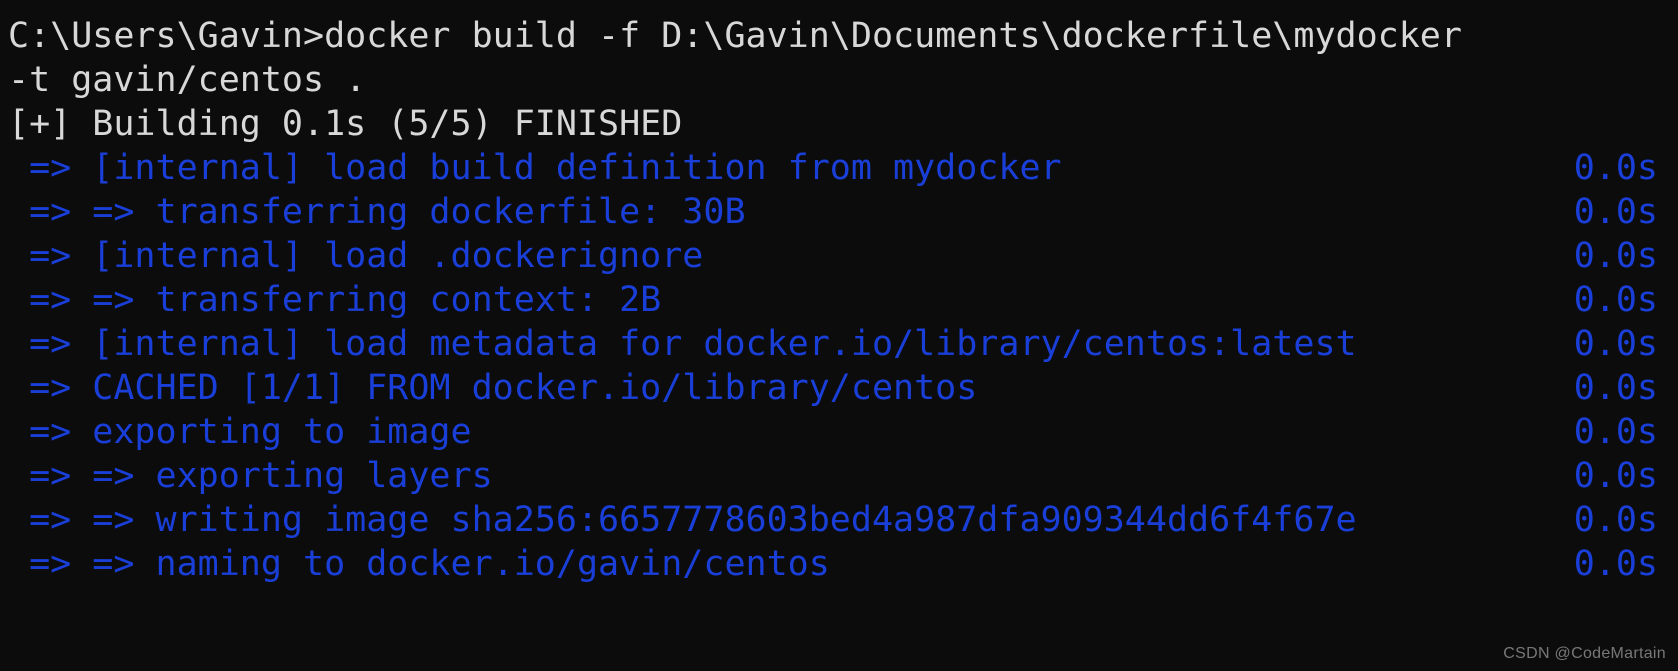 Image resolution: width=1678 pixels, height=671 pixels. I want to click on build-step-text: => => naming to docker.io/gavin/centos, so click(419, 564).